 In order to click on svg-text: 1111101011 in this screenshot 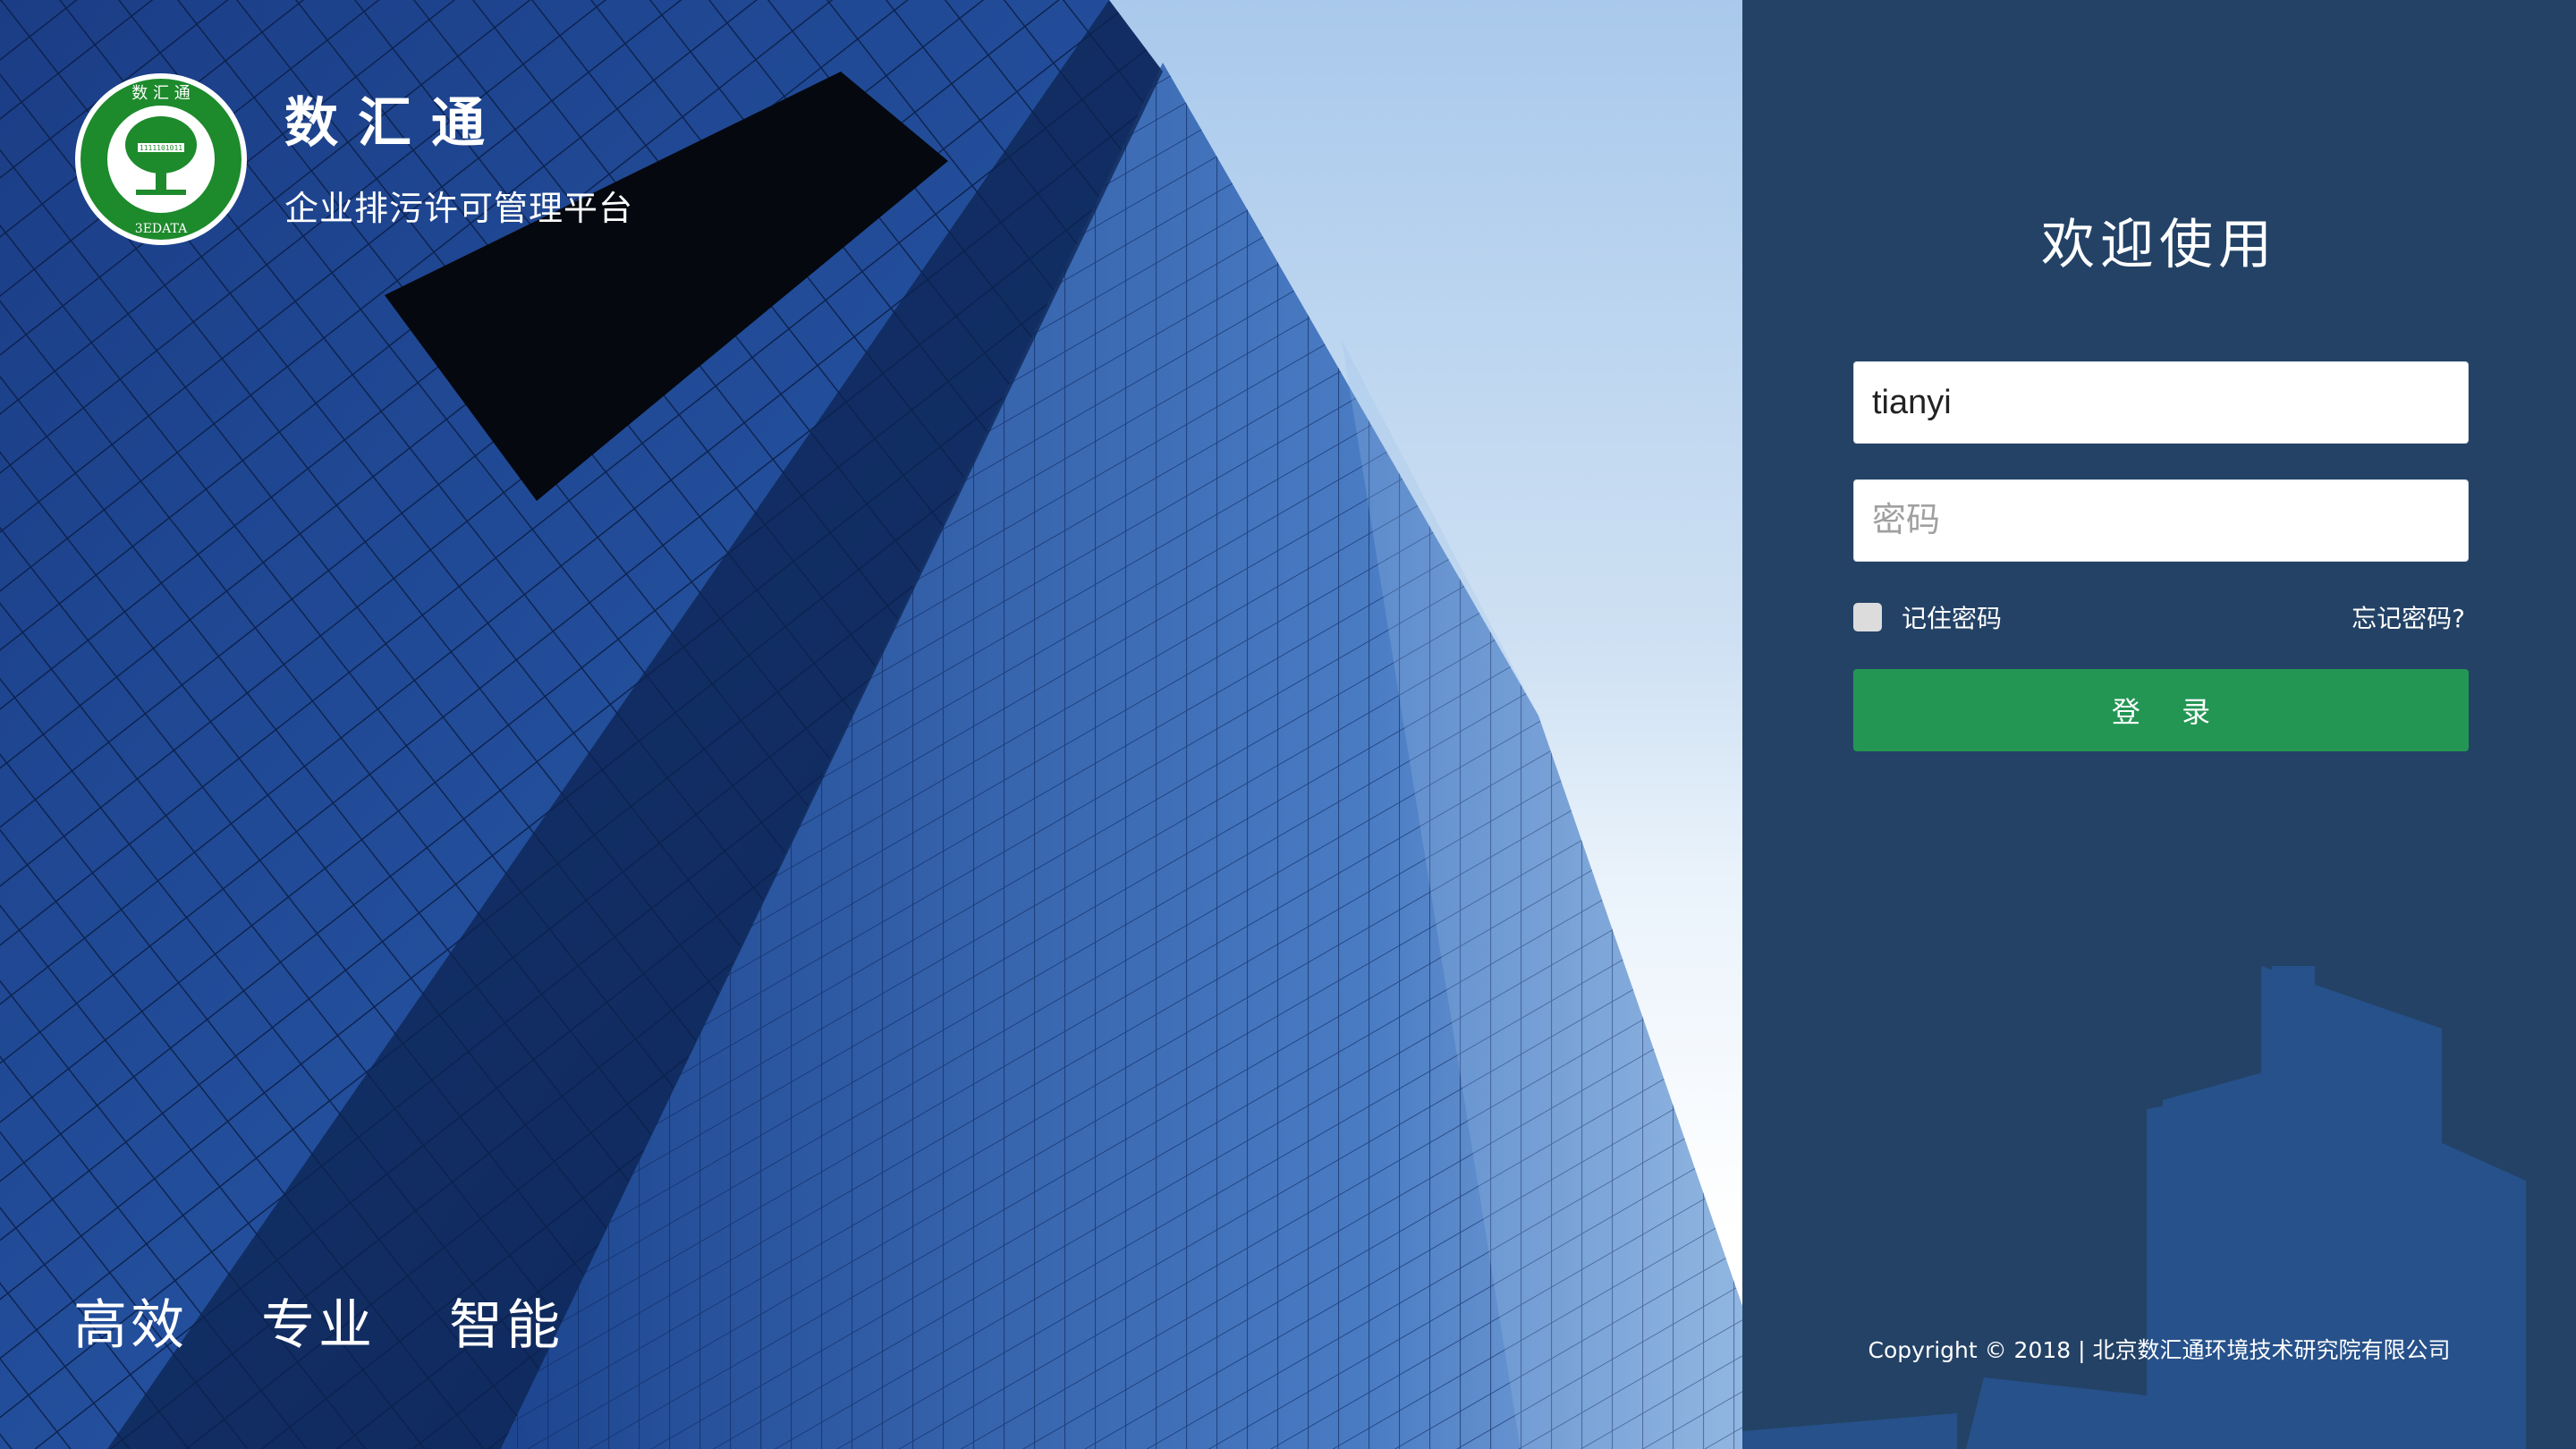, I will do `click(161, 148)`.